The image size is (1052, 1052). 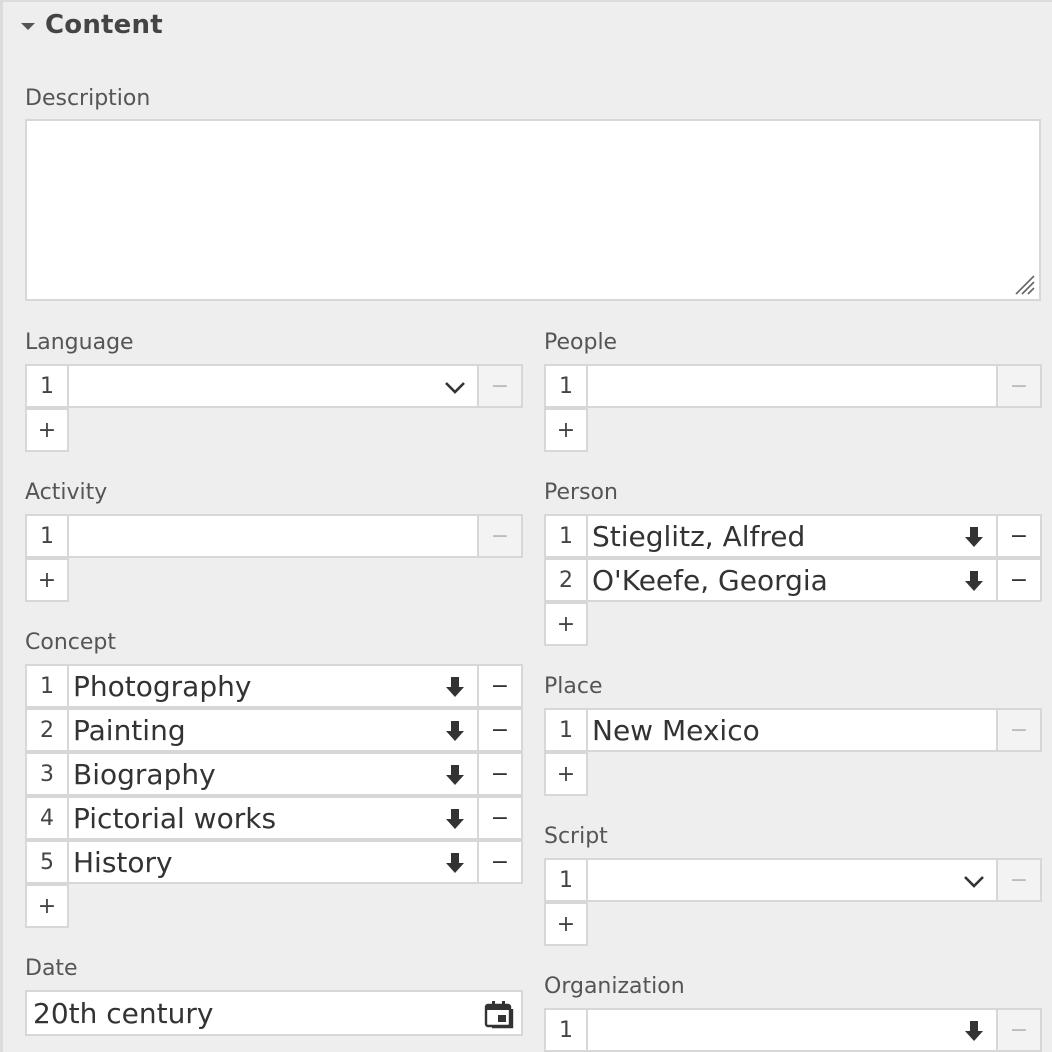 I want to click on concept-row: 2 Painting −, so click(x=274, y=730).